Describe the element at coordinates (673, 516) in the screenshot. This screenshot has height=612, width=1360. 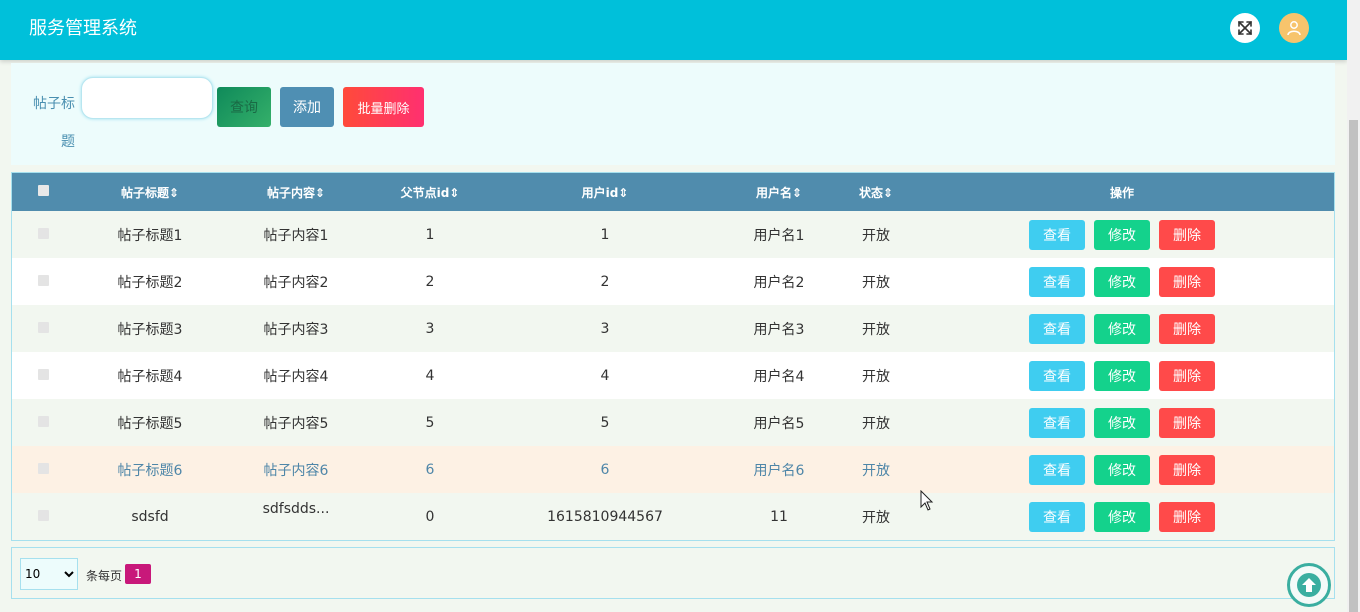
I see `table-row: sdsfd sdfsdds... 0 1615810944567 11 开放 查看 修改 删除` at that location.